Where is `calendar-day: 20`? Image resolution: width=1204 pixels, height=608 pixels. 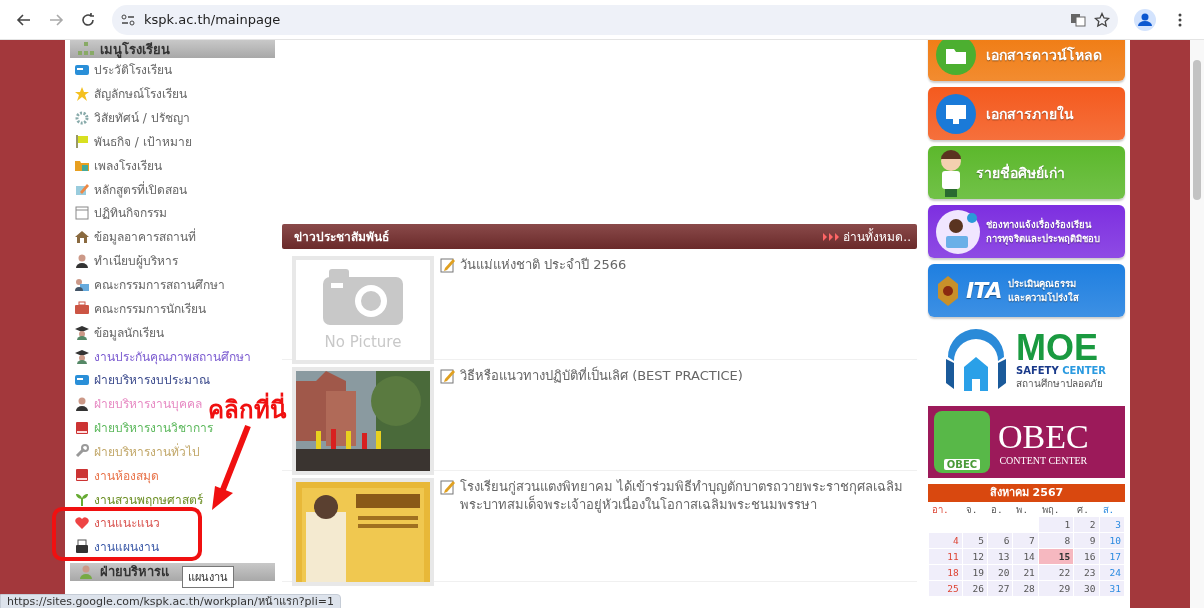
calendar-day: 20 is located at coordinates (1000, 572).